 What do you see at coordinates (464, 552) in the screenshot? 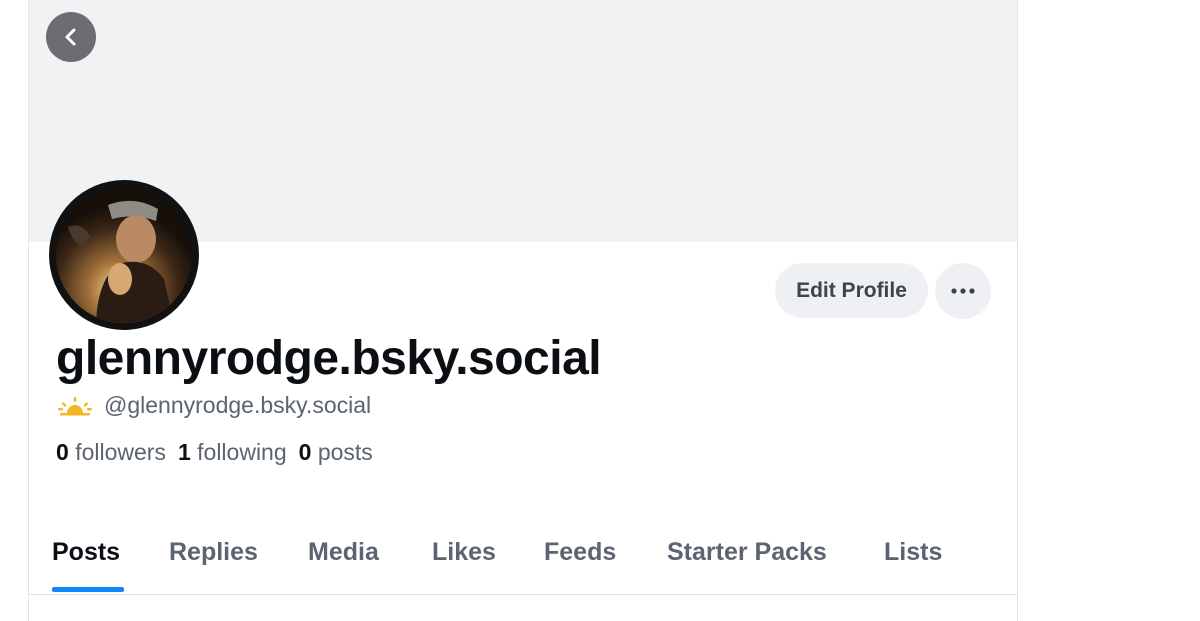
I see `tab-likes: Likes` at bounding box center [464, 552].